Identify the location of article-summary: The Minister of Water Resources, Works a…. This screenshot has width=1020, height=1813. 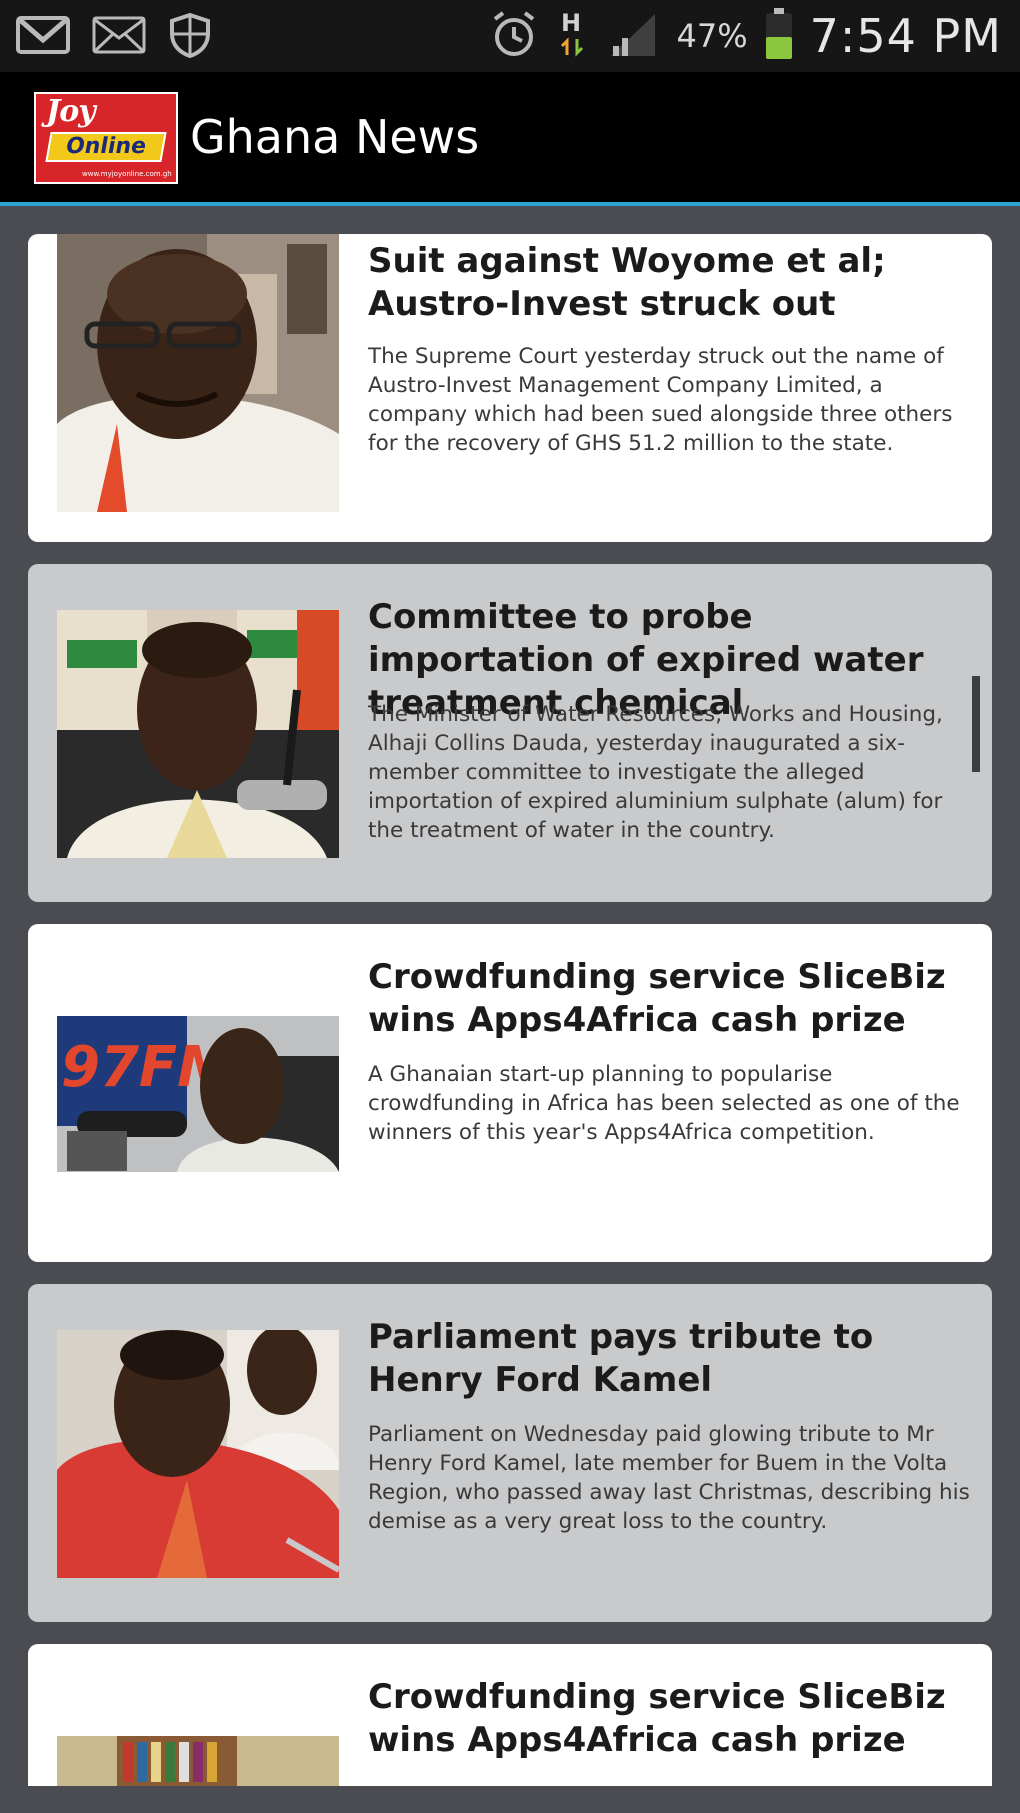
(655, 772).